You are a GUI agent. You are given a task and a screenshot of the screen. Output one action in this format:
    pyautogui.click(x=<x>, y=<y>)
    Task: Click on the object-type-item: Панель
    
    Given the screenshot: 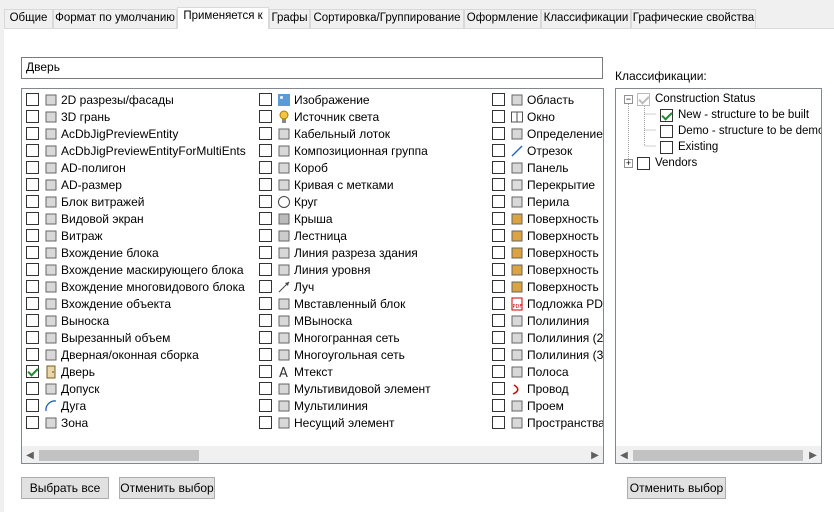 What is the action you would take?
    pyautogui.click(x=547, y=167)
    